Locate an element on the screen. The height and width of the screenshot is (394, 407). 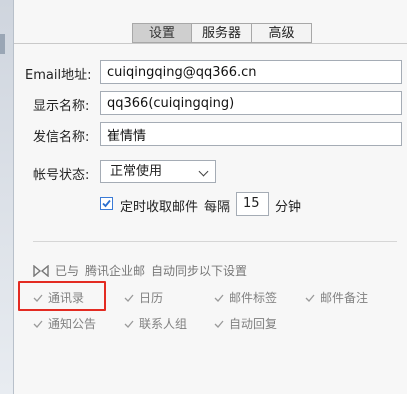
chevron-down-icon is located at coordinates (203, 171).